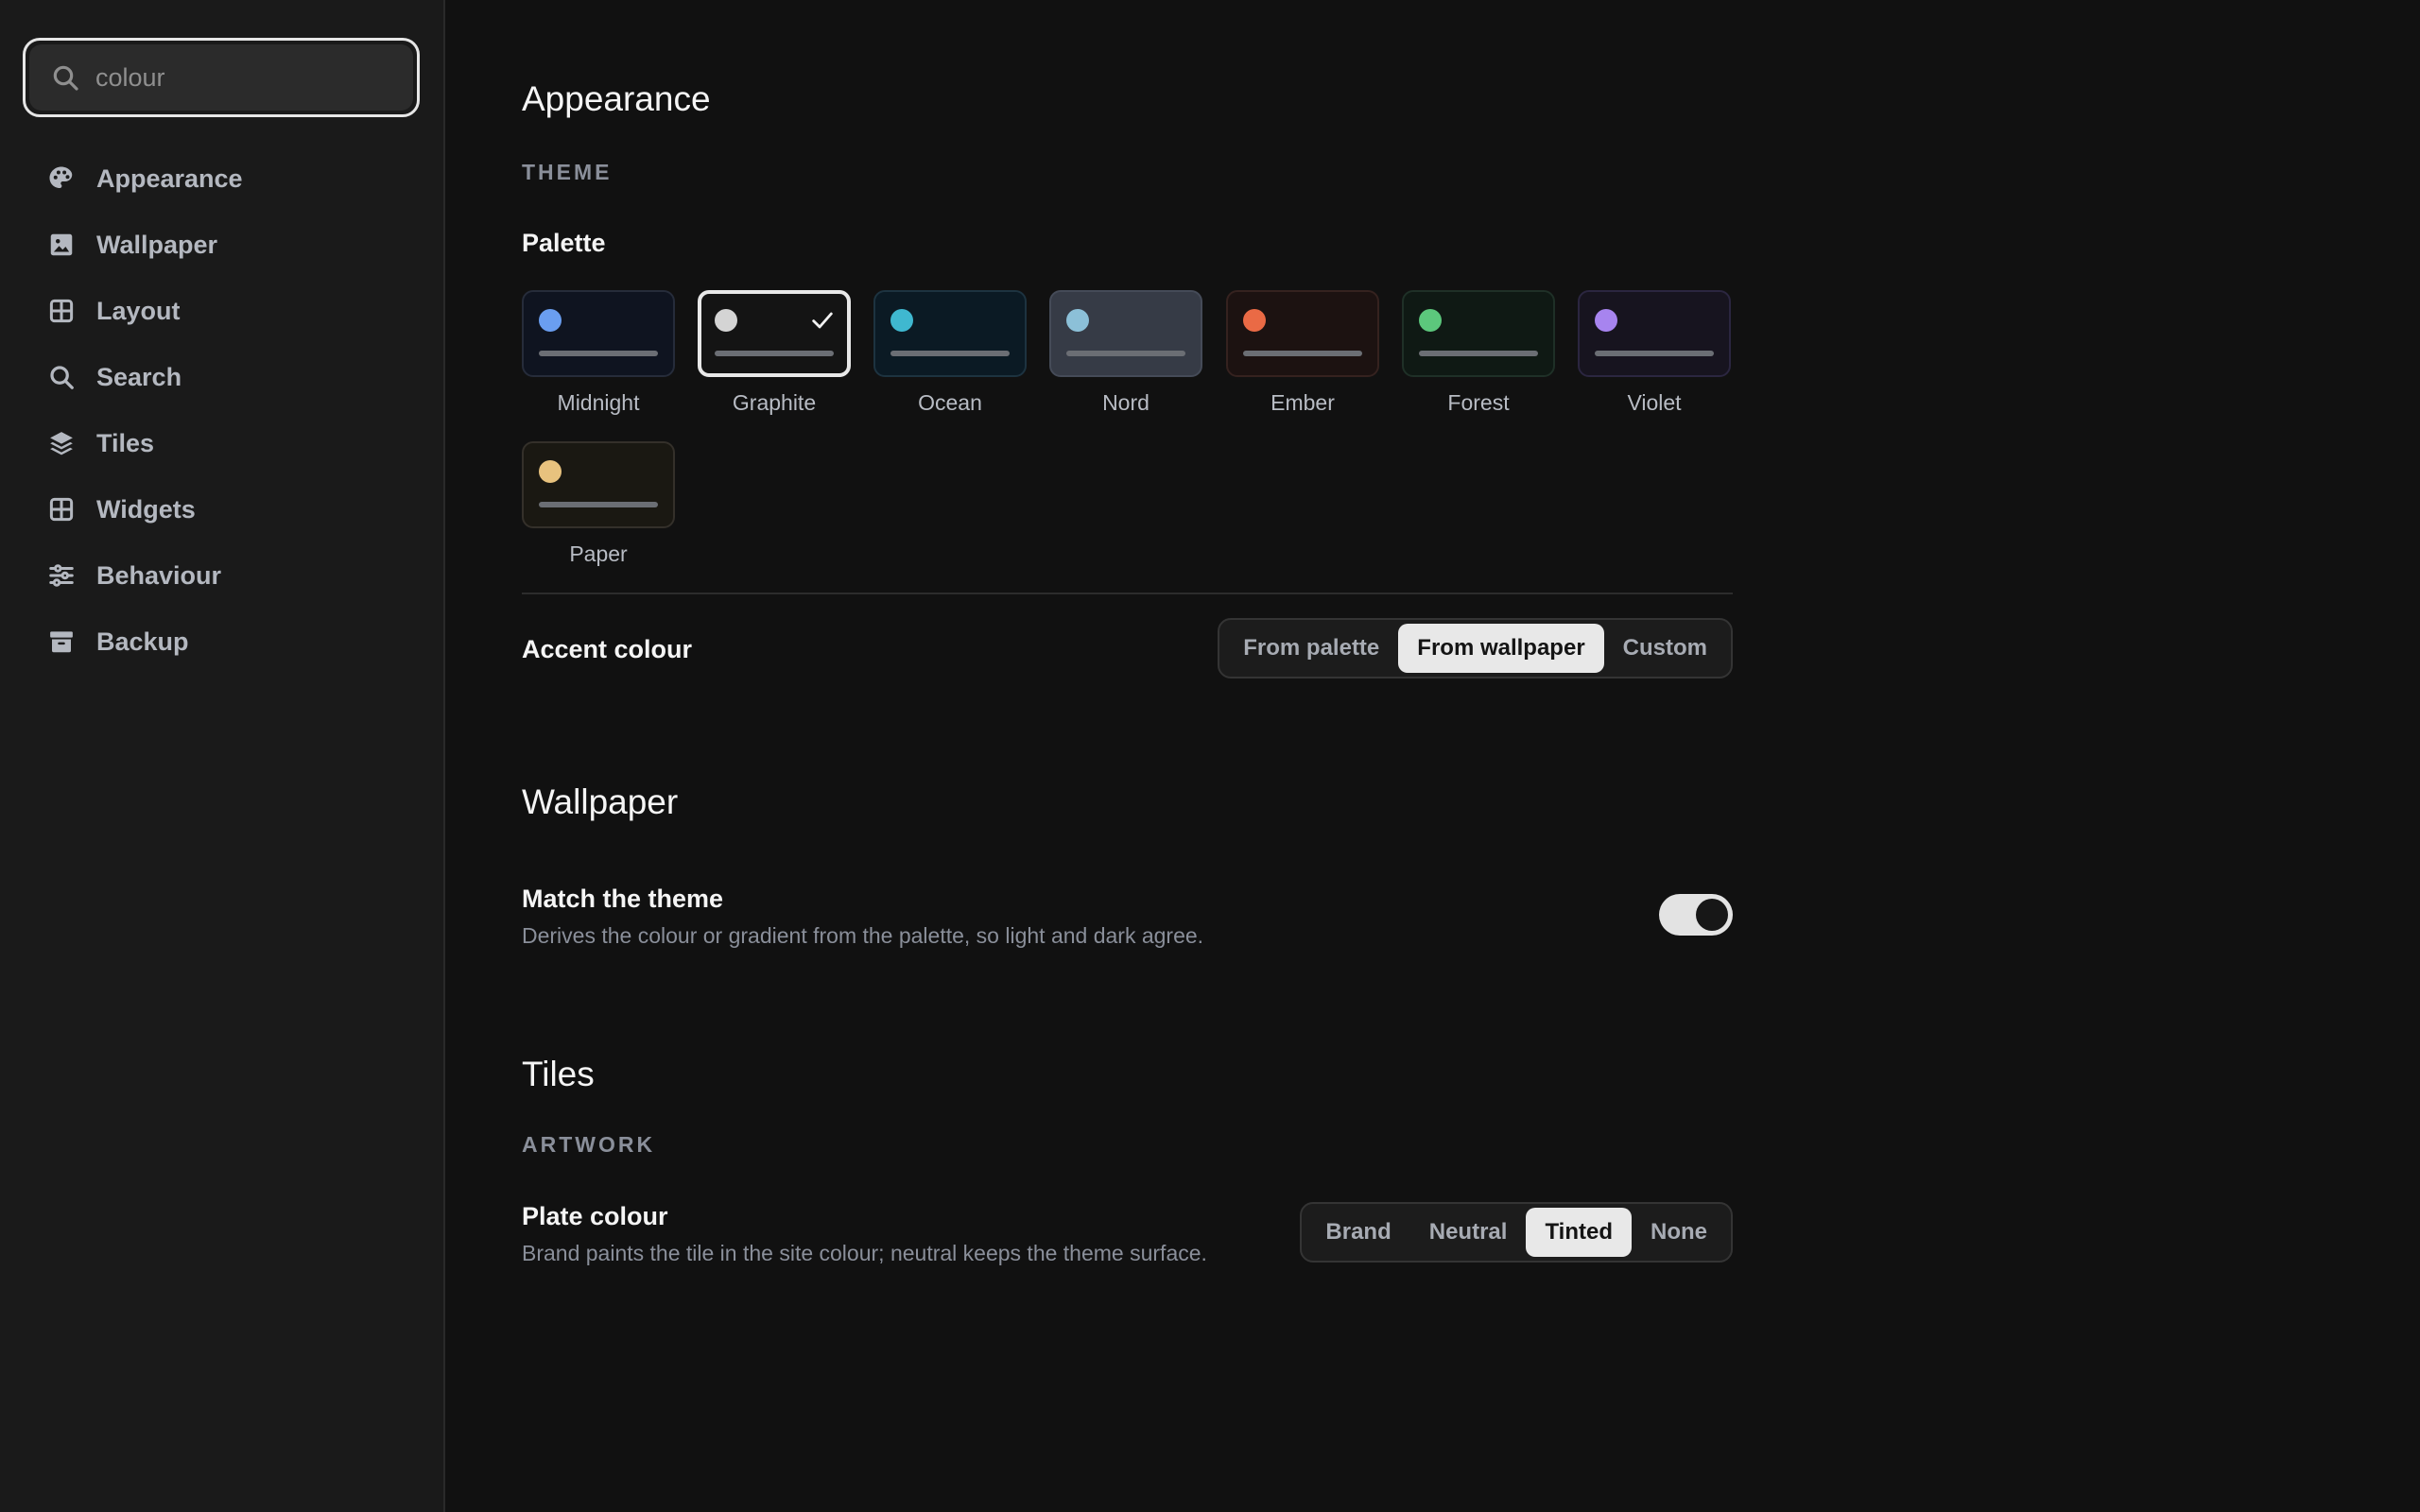  I want to click on sidebar-item-label: Search, so click(139, 376).